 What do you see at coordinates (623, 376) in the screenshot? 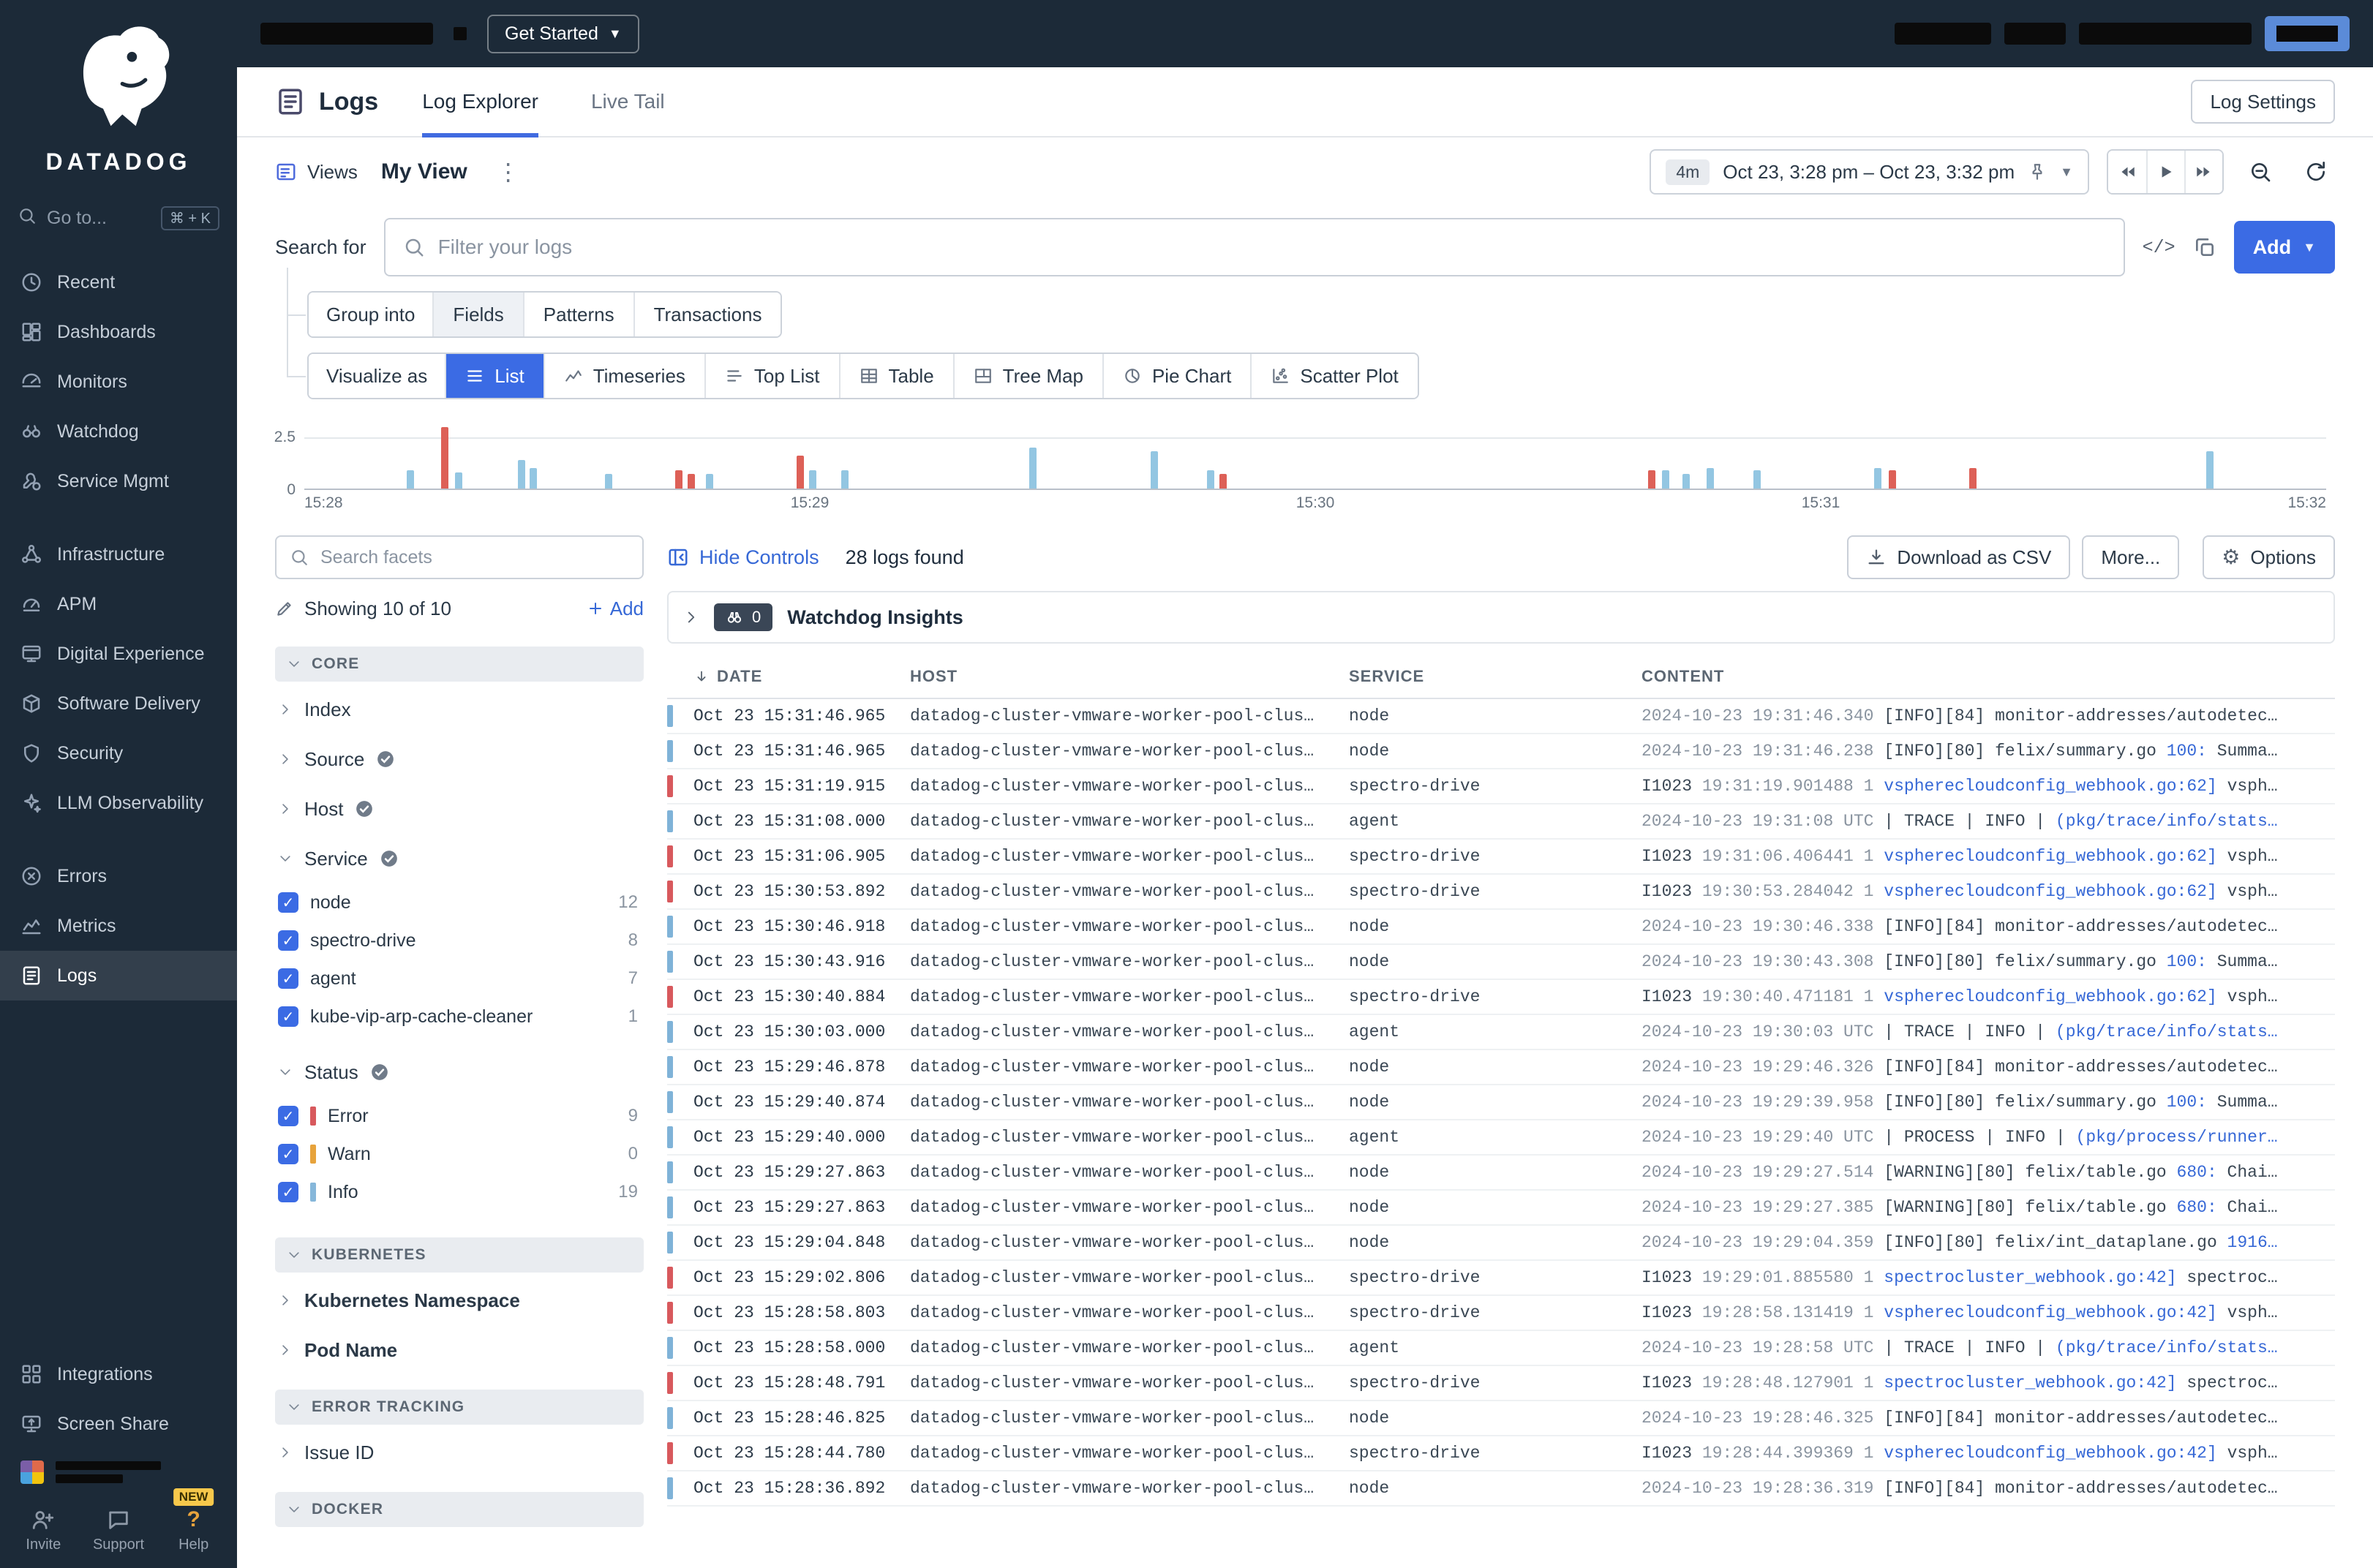
I see `visualize-option-timeseries: Timeseries` at bounding box center [623, 376].